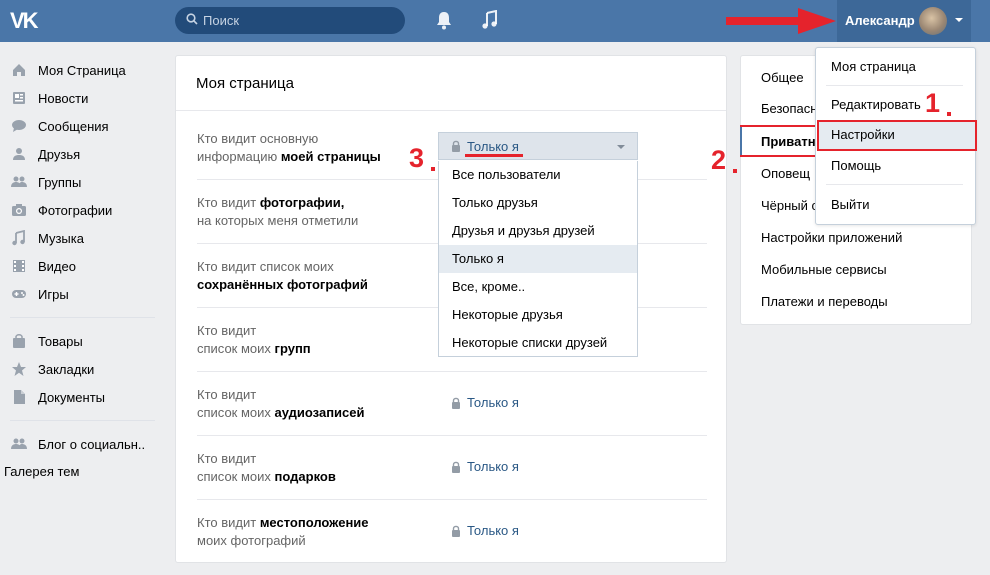 Image resolution: width=990 pixels, height=575 pixels. What do you see at coordinates (85, 182) in the screenshot?
I see `sidebar-item-groups: Группы` at bounding box center [85, 182].